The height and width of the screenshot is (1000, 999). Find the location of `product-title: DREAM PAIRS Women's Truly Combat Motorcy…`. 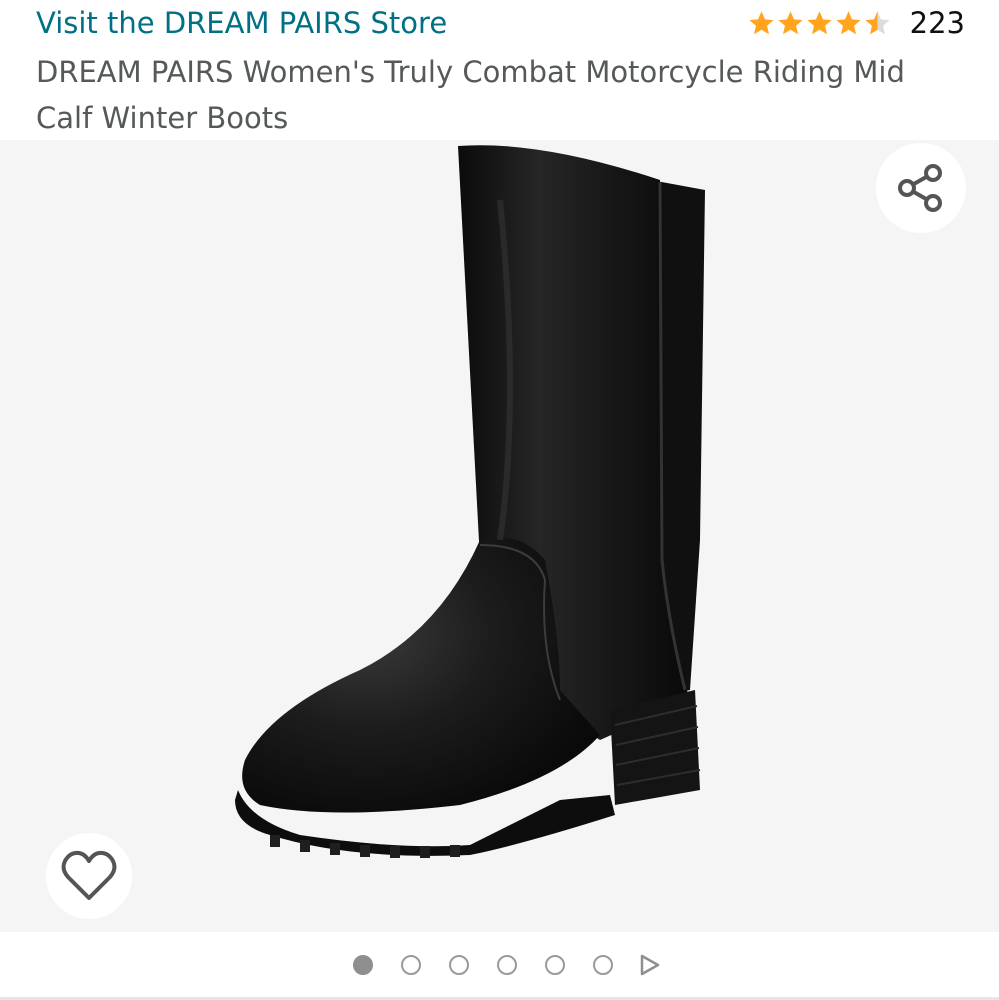

product-title: DREAM PAIRS Women's Truly Combat Motorcy… is located at coordinates (470, 95).